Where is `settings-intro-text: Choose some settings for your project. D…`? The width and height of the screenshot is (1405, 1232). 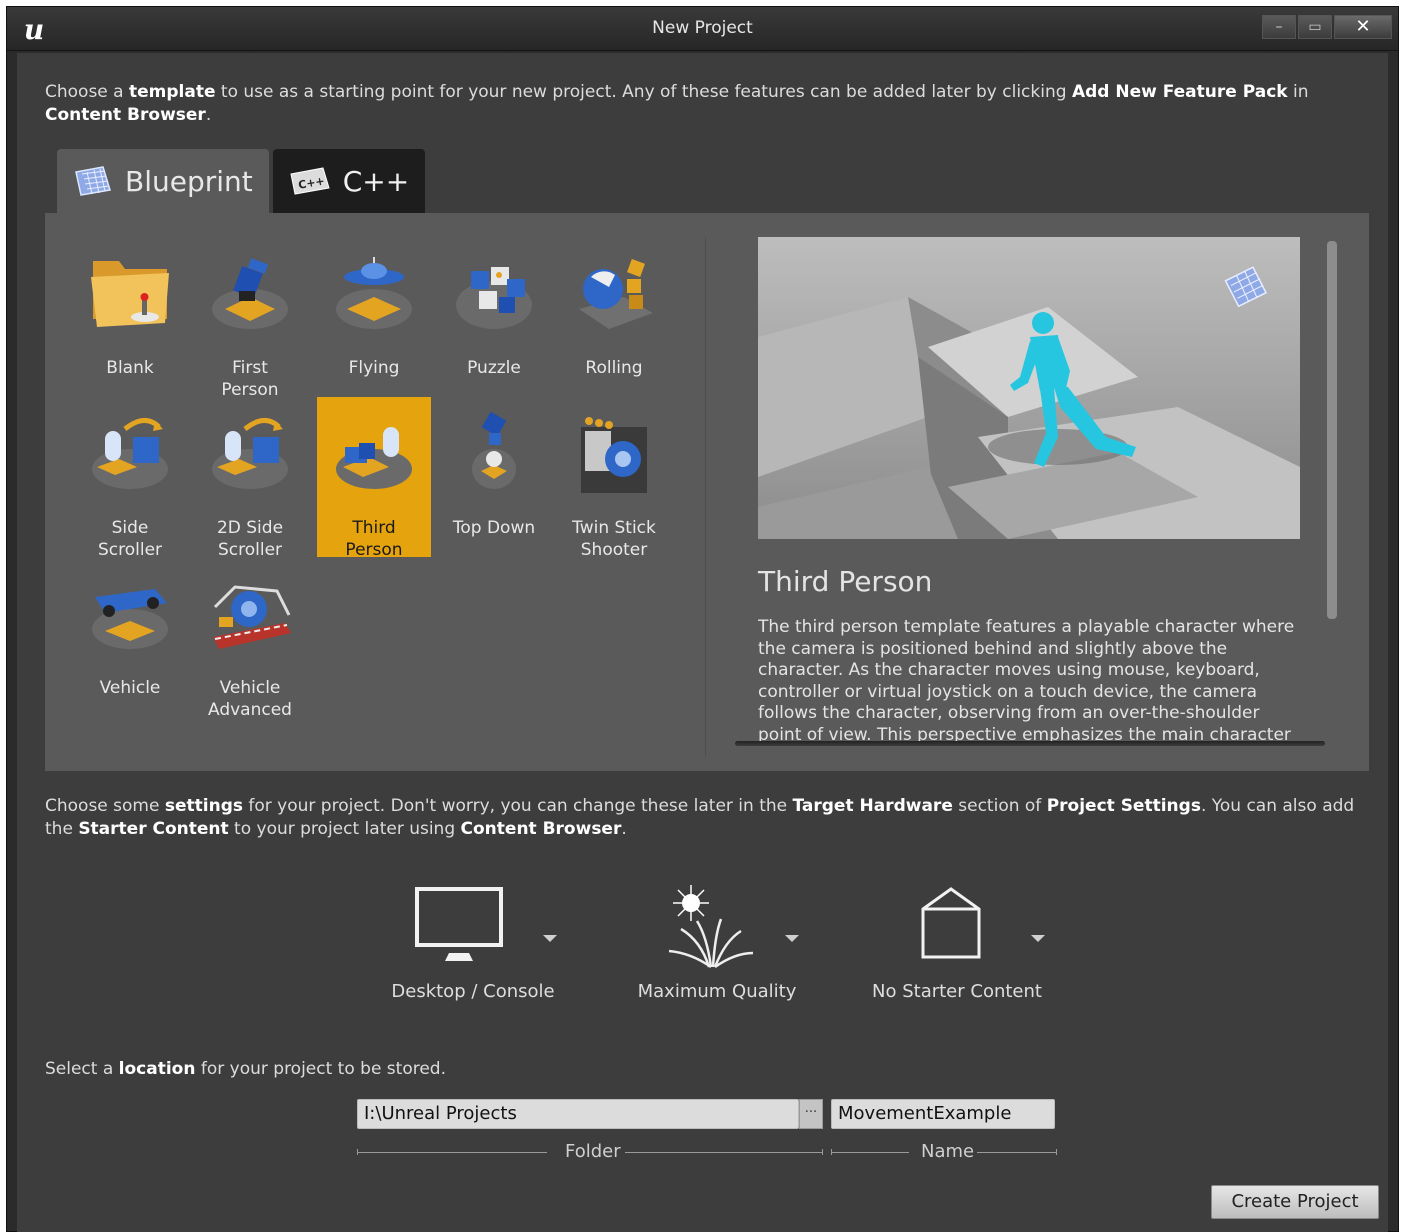
settings-intro-text: Choose some settings for your project. D… is located at coordinates (705, 818).